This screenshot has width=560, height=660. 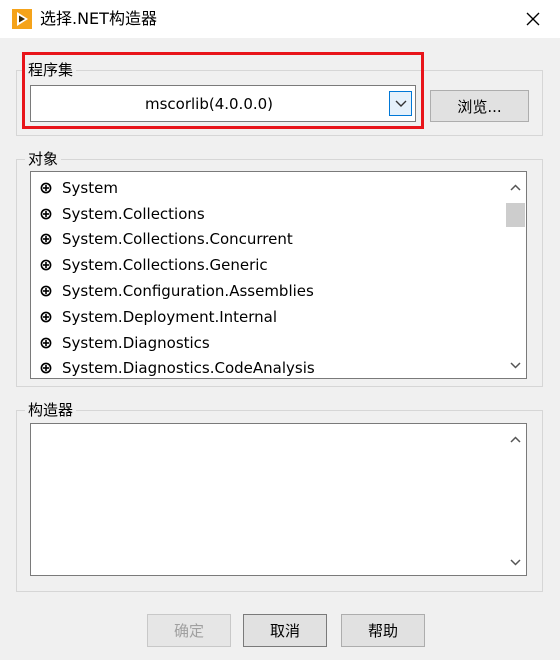 I want to click on ok-button: 确定, so click(x=189, y=630).